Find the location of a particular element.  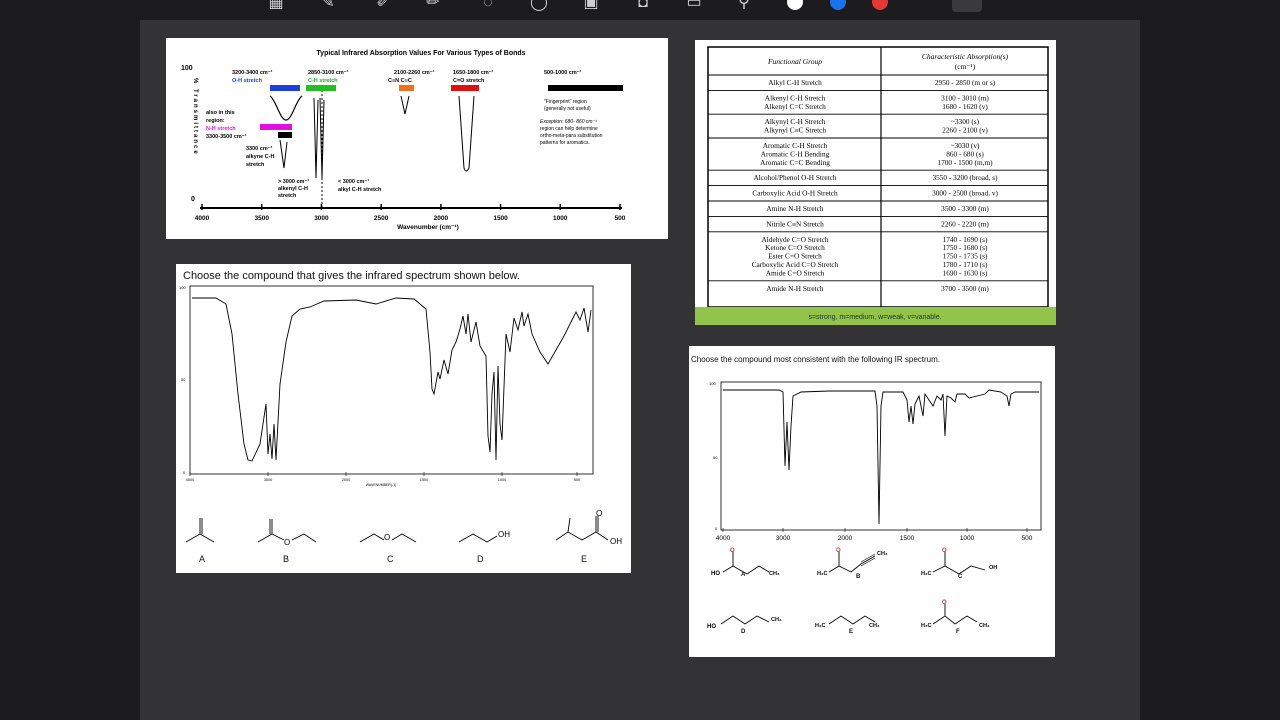

alkyl1: < 3000 cm⁻¹ is located at coordinates (353, 181).